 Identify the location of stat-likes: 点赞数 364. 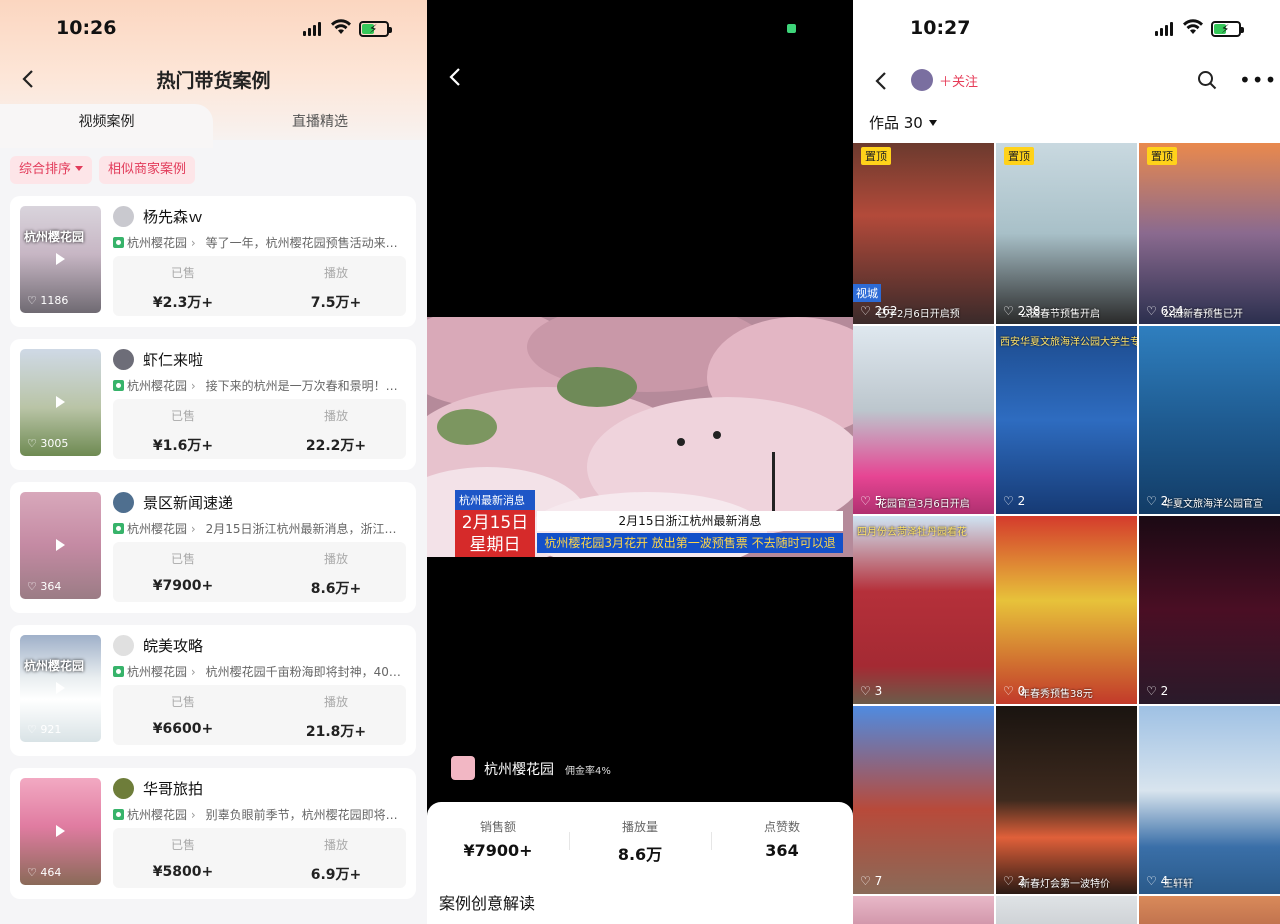
(782, 839).